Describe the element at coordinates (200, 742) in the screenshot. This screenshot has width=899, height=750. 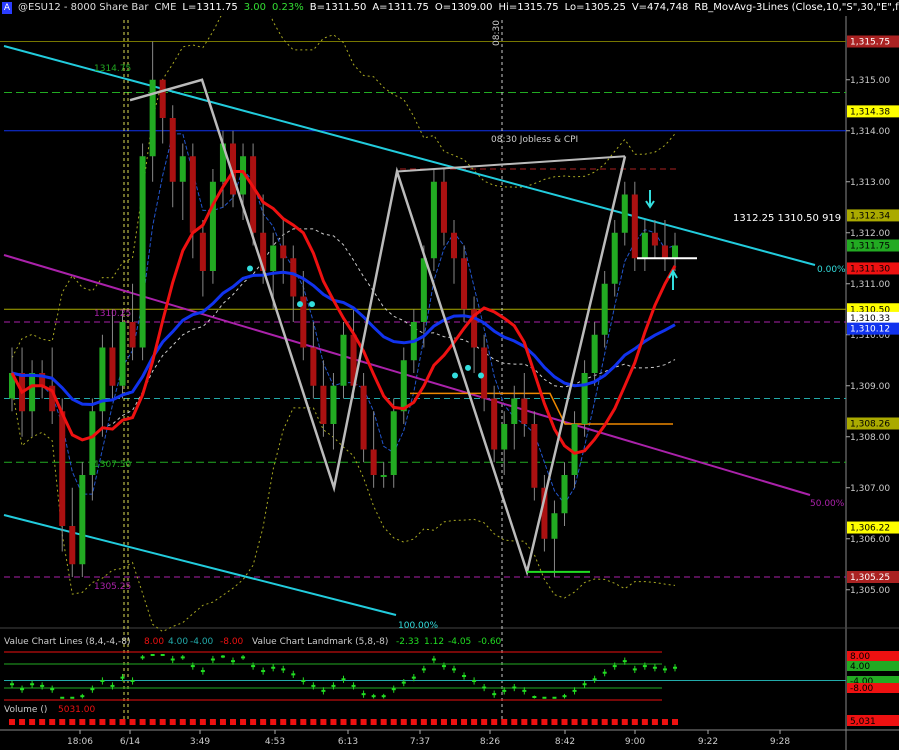
I see `time-tick-label: 3:49` at that location.